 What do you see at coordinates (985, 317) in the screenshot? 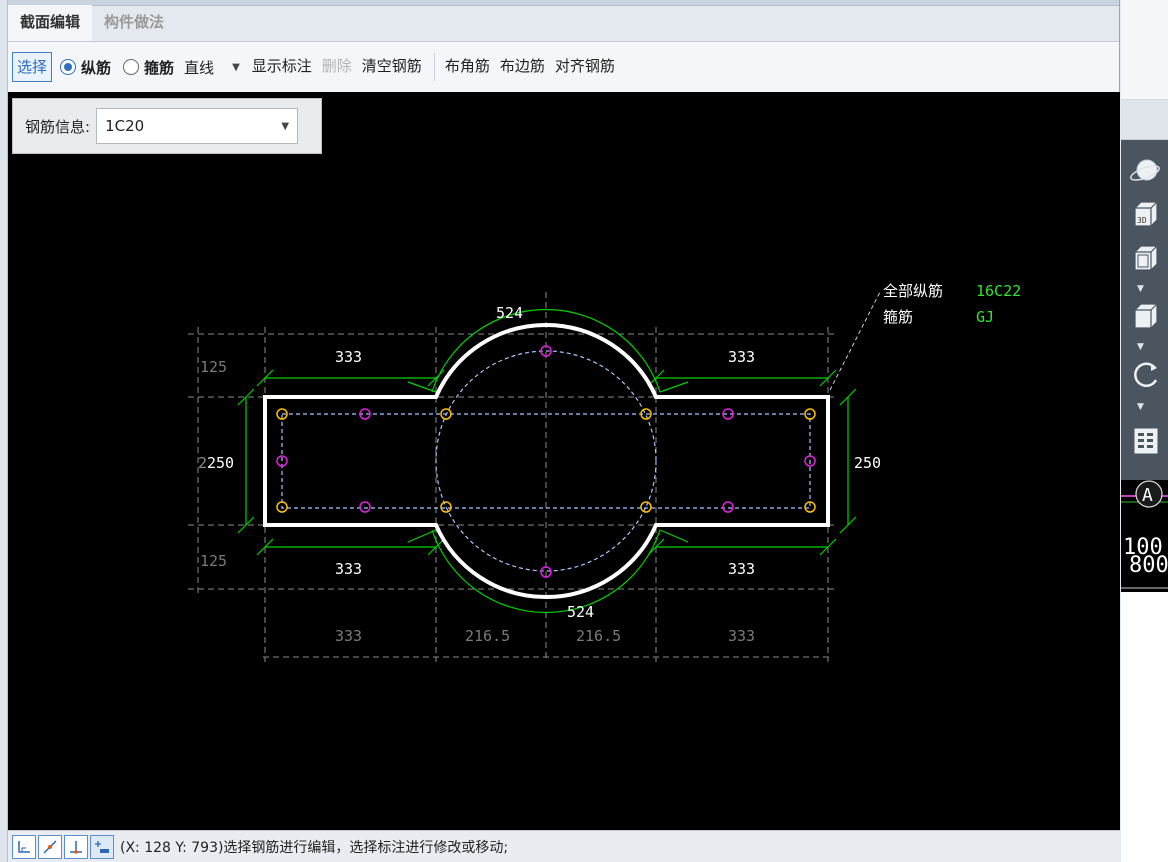
I see `legend-stirrup-value: GJ` at bounding box center [985, 317].